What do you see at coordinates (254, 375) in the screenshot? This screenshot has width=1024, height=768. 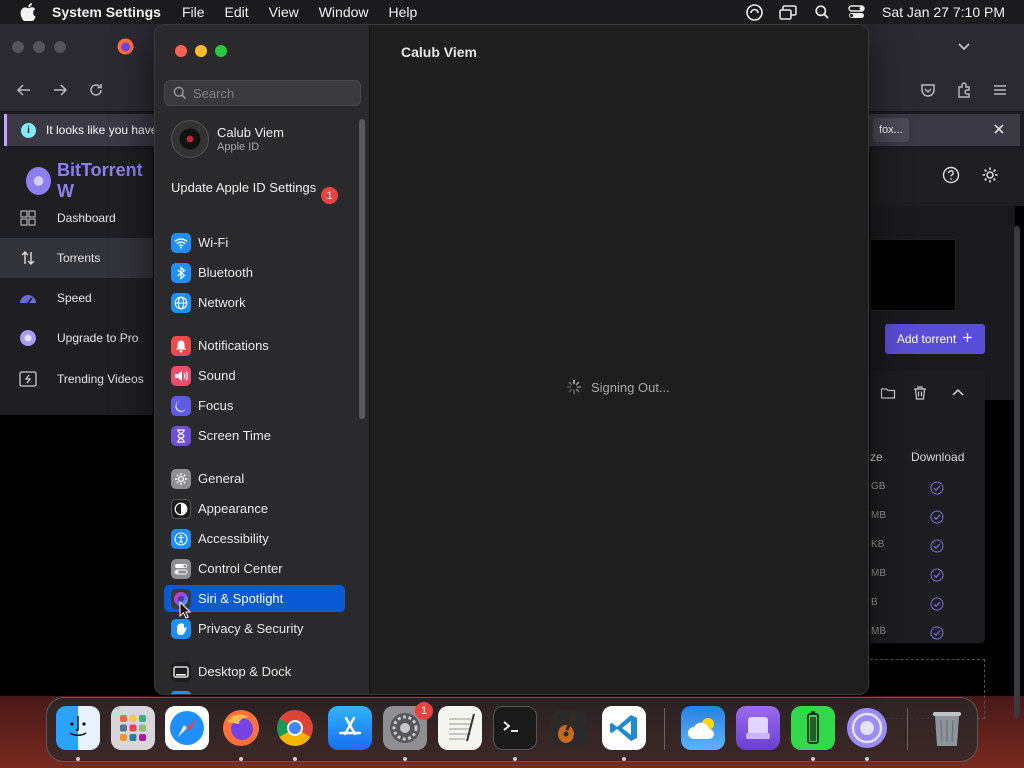 I see `sidebar-item-sound: Sound` at bounding box center [254, 375].